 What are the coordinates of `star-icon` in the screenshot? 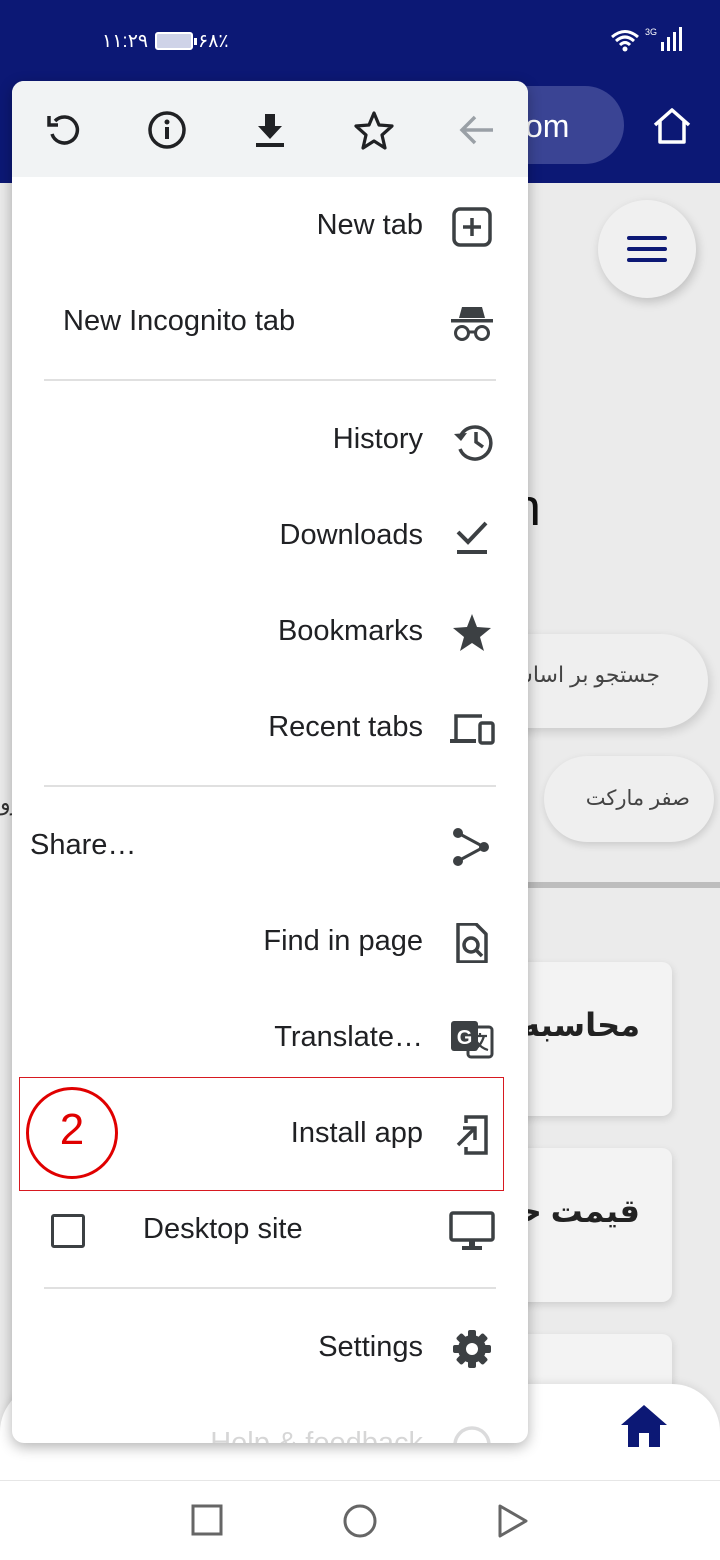 It's located at (472, 632).